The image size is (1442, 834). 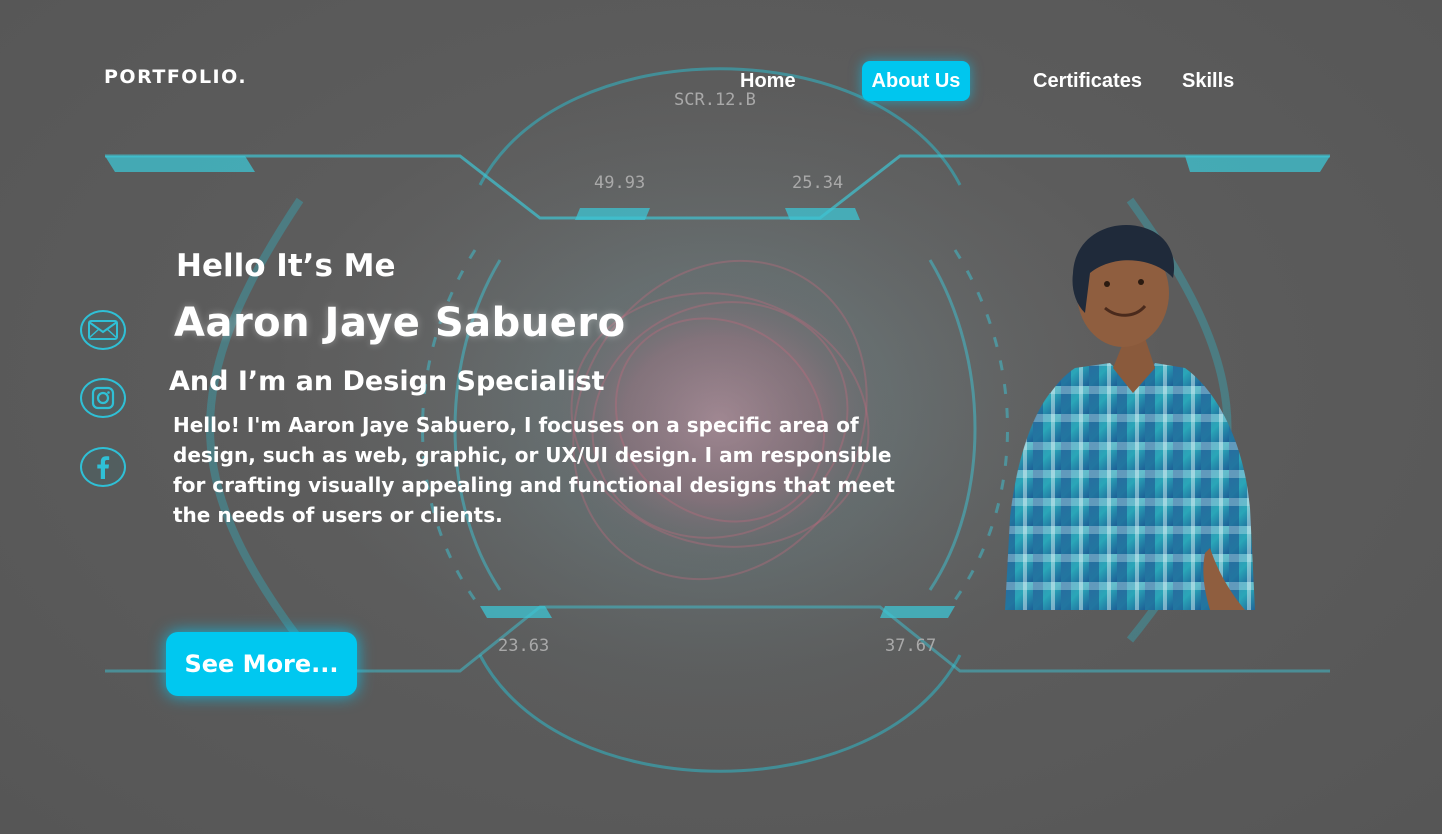 What do you see at coordinates (1087, 81) in the screenshot?
I see `nav-certificates: Certificates` at bounding box center [1087, 81].